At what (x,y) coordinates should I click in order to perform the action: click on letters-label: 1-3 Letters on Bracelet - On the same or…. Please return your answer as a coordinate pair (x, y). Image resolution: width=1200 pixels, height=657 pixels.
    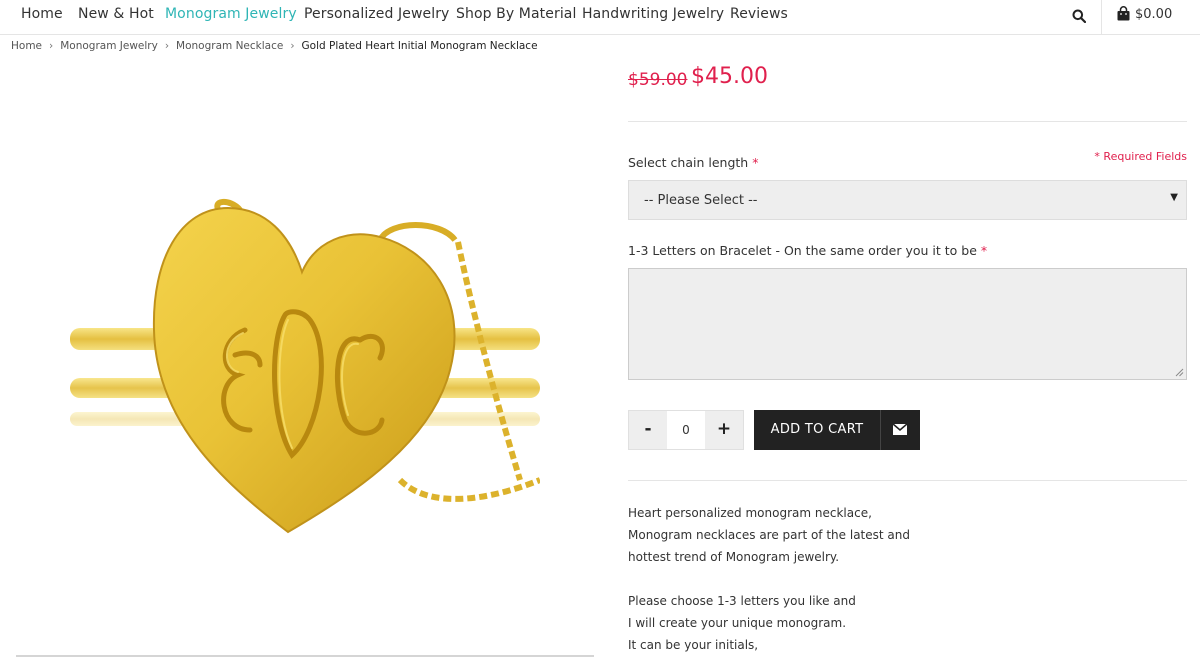
    Looking at the image, I should click on (807, 250).